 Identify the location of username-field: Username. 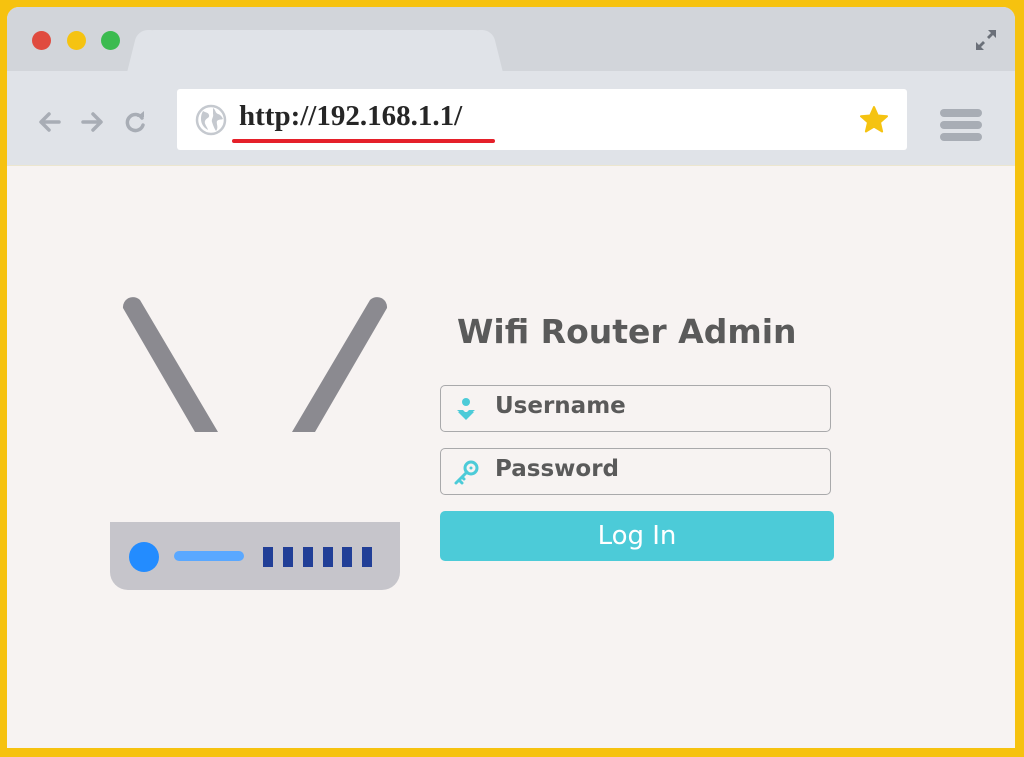
(635, 408).